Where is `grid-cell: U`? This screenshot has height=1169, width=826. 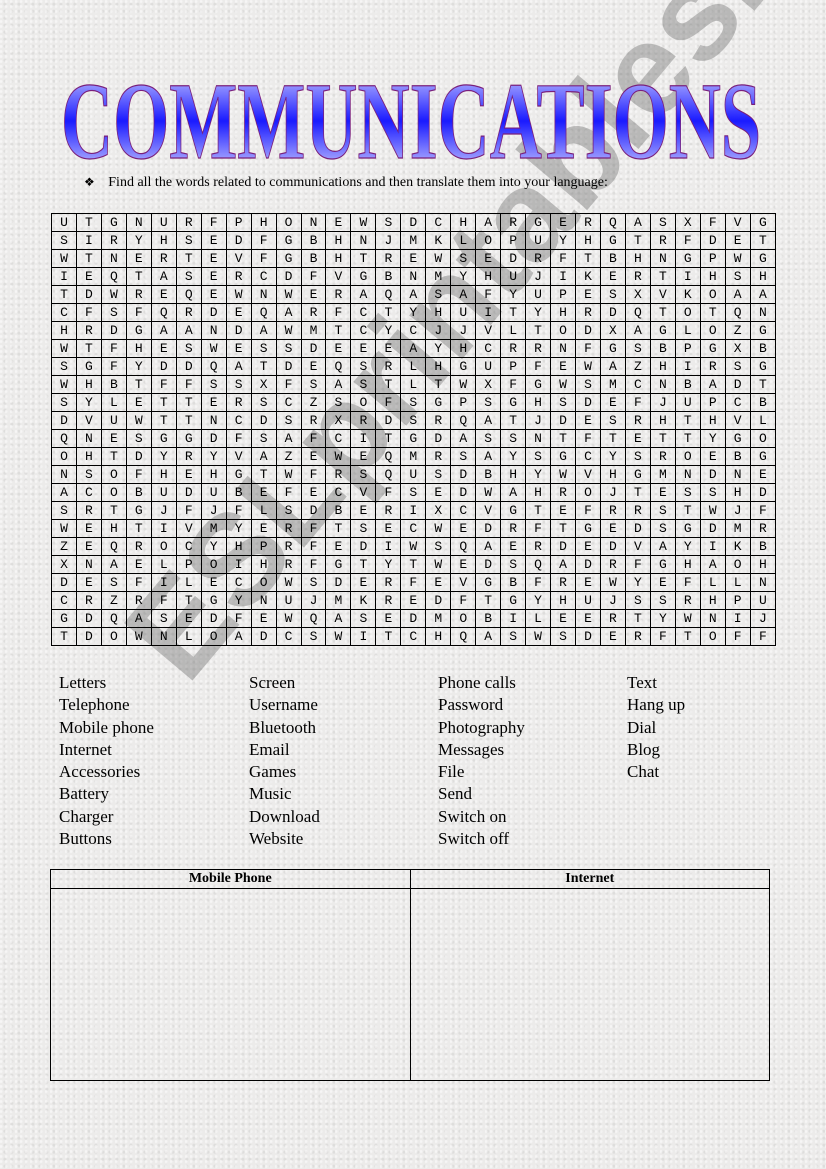 grid-cell: U is located at coordinates (413, 474).